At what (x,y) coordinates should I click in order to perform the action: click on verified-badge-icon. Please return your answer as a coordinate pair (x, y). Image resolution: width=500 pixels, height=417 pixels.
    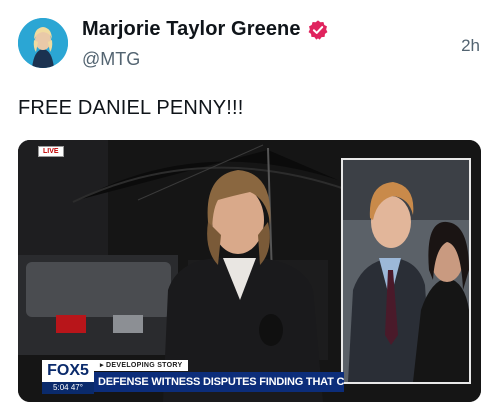
    Looking at the image, I should click on (318, 29).